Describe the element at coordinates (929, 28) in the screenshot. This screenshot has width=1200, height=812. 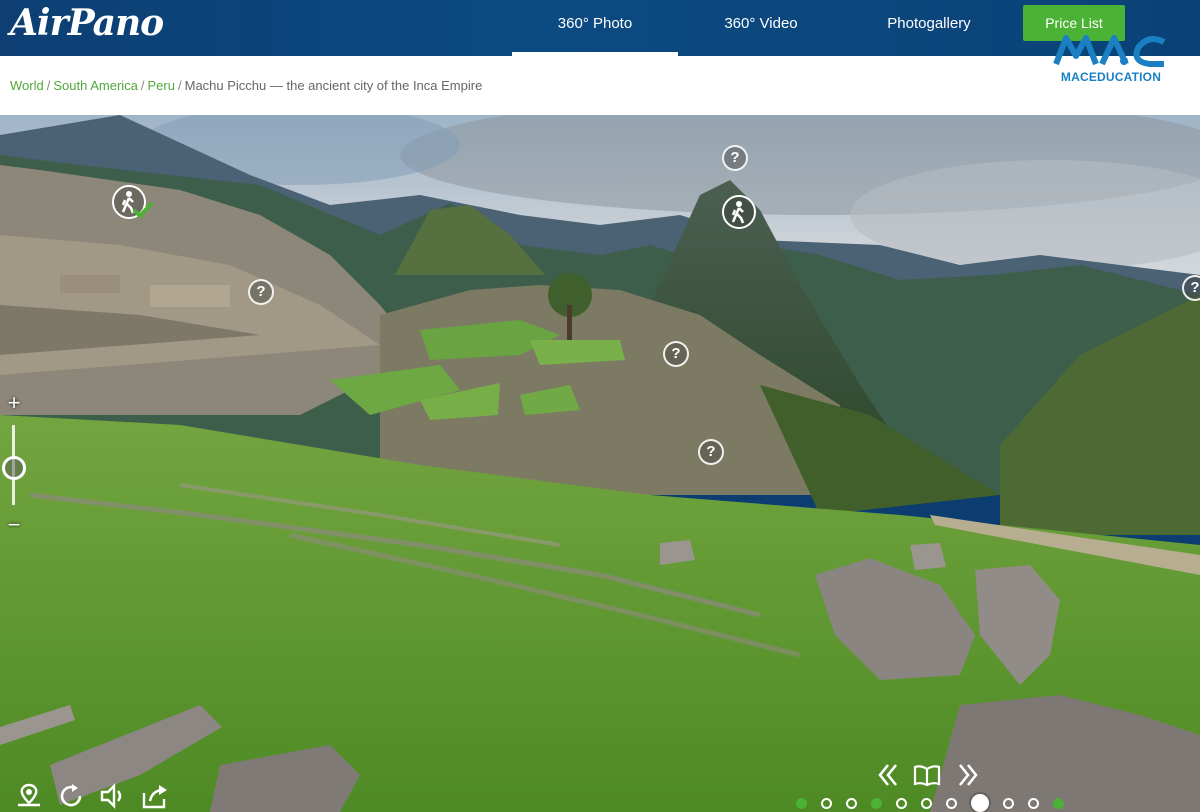
I see `nav-photogallery: Photogallery` at that location.